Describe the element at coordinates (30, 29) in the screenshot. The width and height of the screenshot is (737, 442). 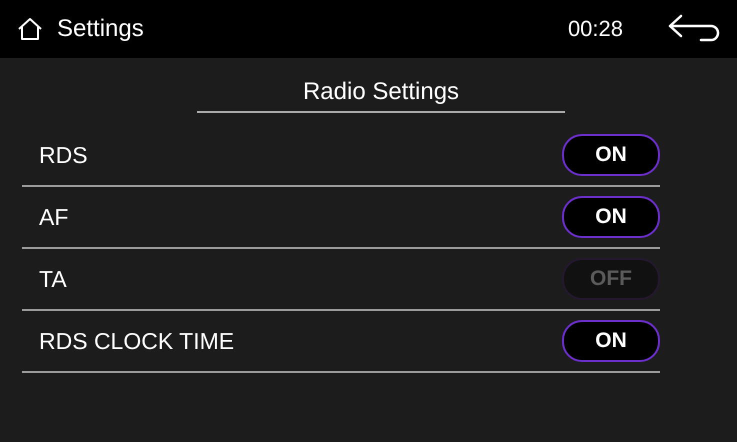
I see `home-icon` at that location.